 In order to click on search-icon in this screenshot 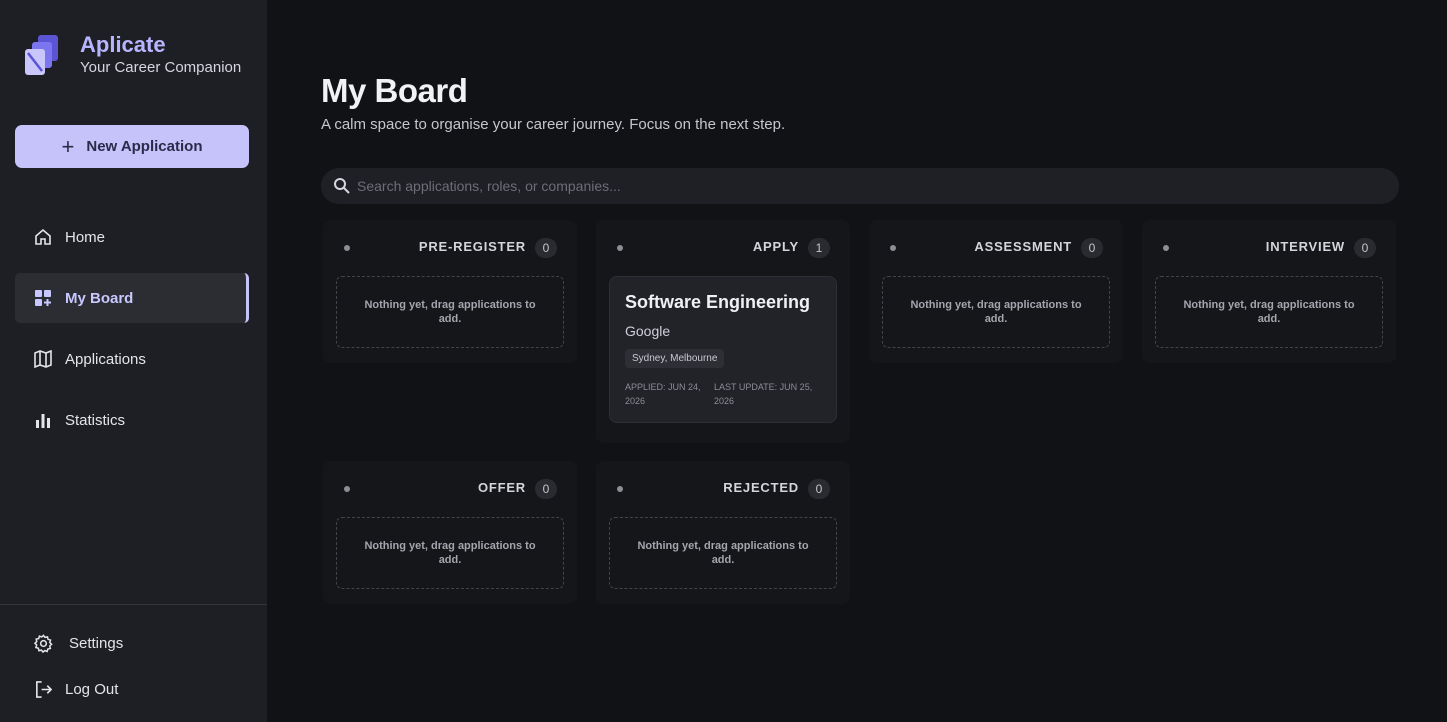, I will do `click(342, 186)`.